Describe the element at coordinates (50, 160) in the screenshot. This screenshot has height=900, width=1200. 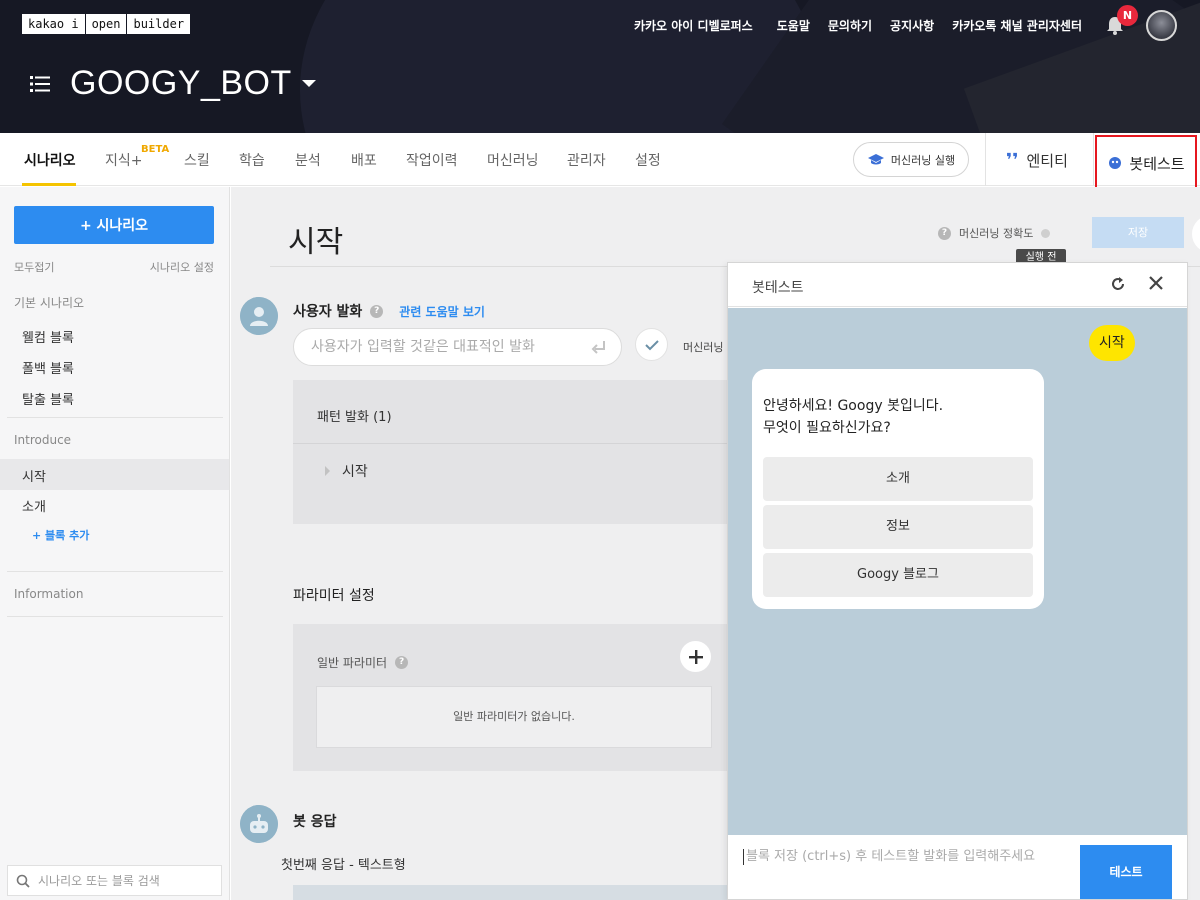
I see `tab-scenario: 시나리오` at that location.